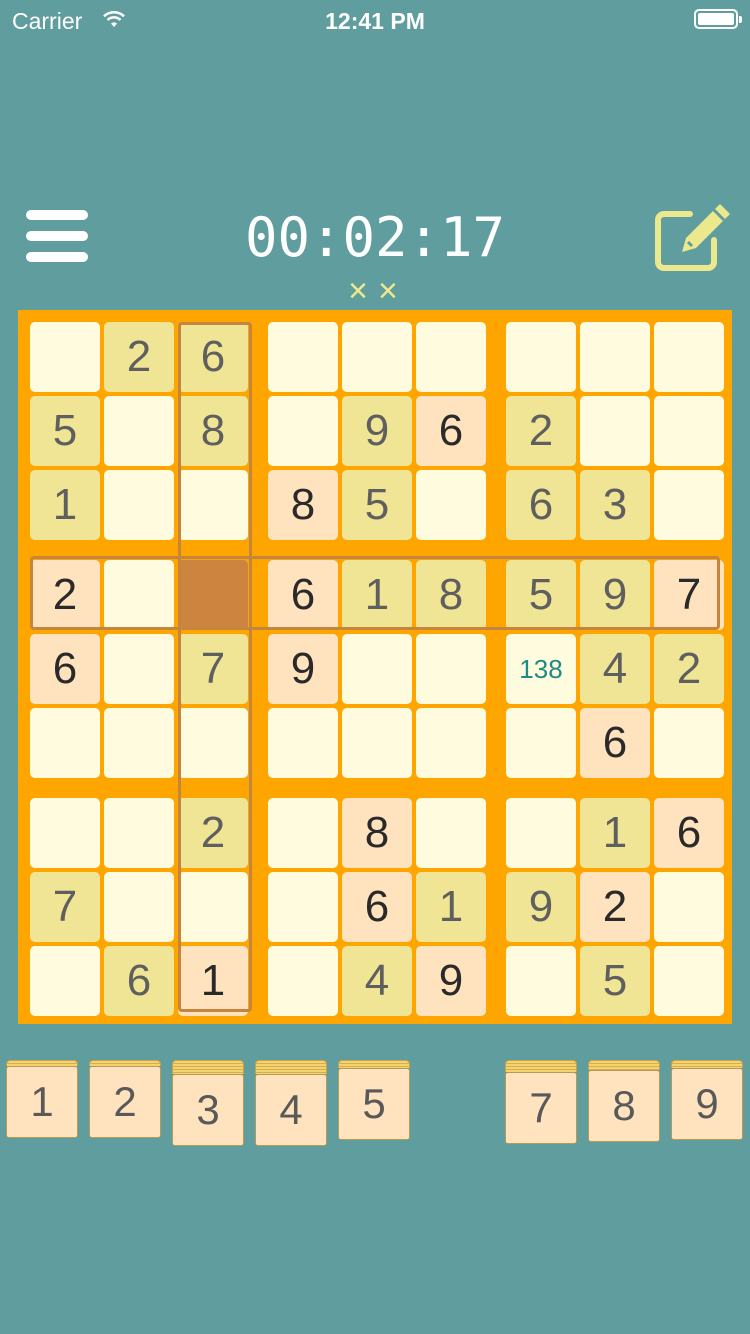 This screenshot has width=750, height=1334. I want to click on sudoku-cell-r7-c6, so click(451, 833).